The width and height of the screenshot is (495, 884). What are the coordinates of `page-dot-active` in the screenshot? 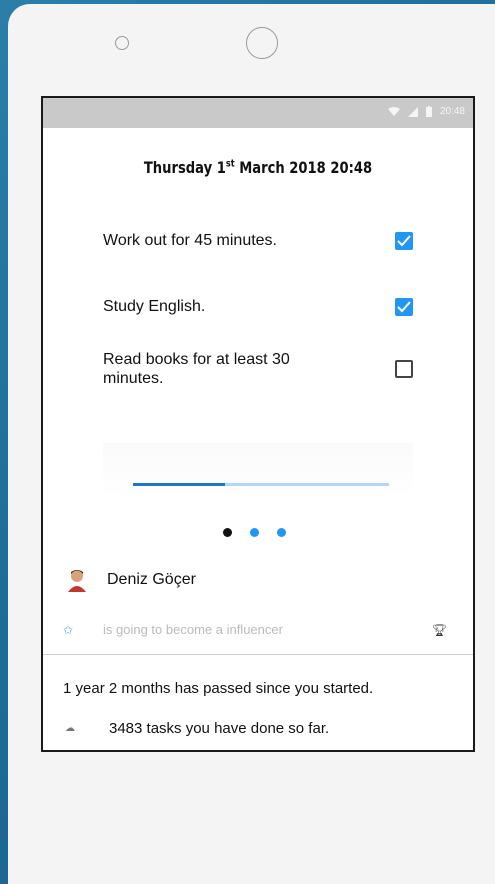 It's located at (227, 532).